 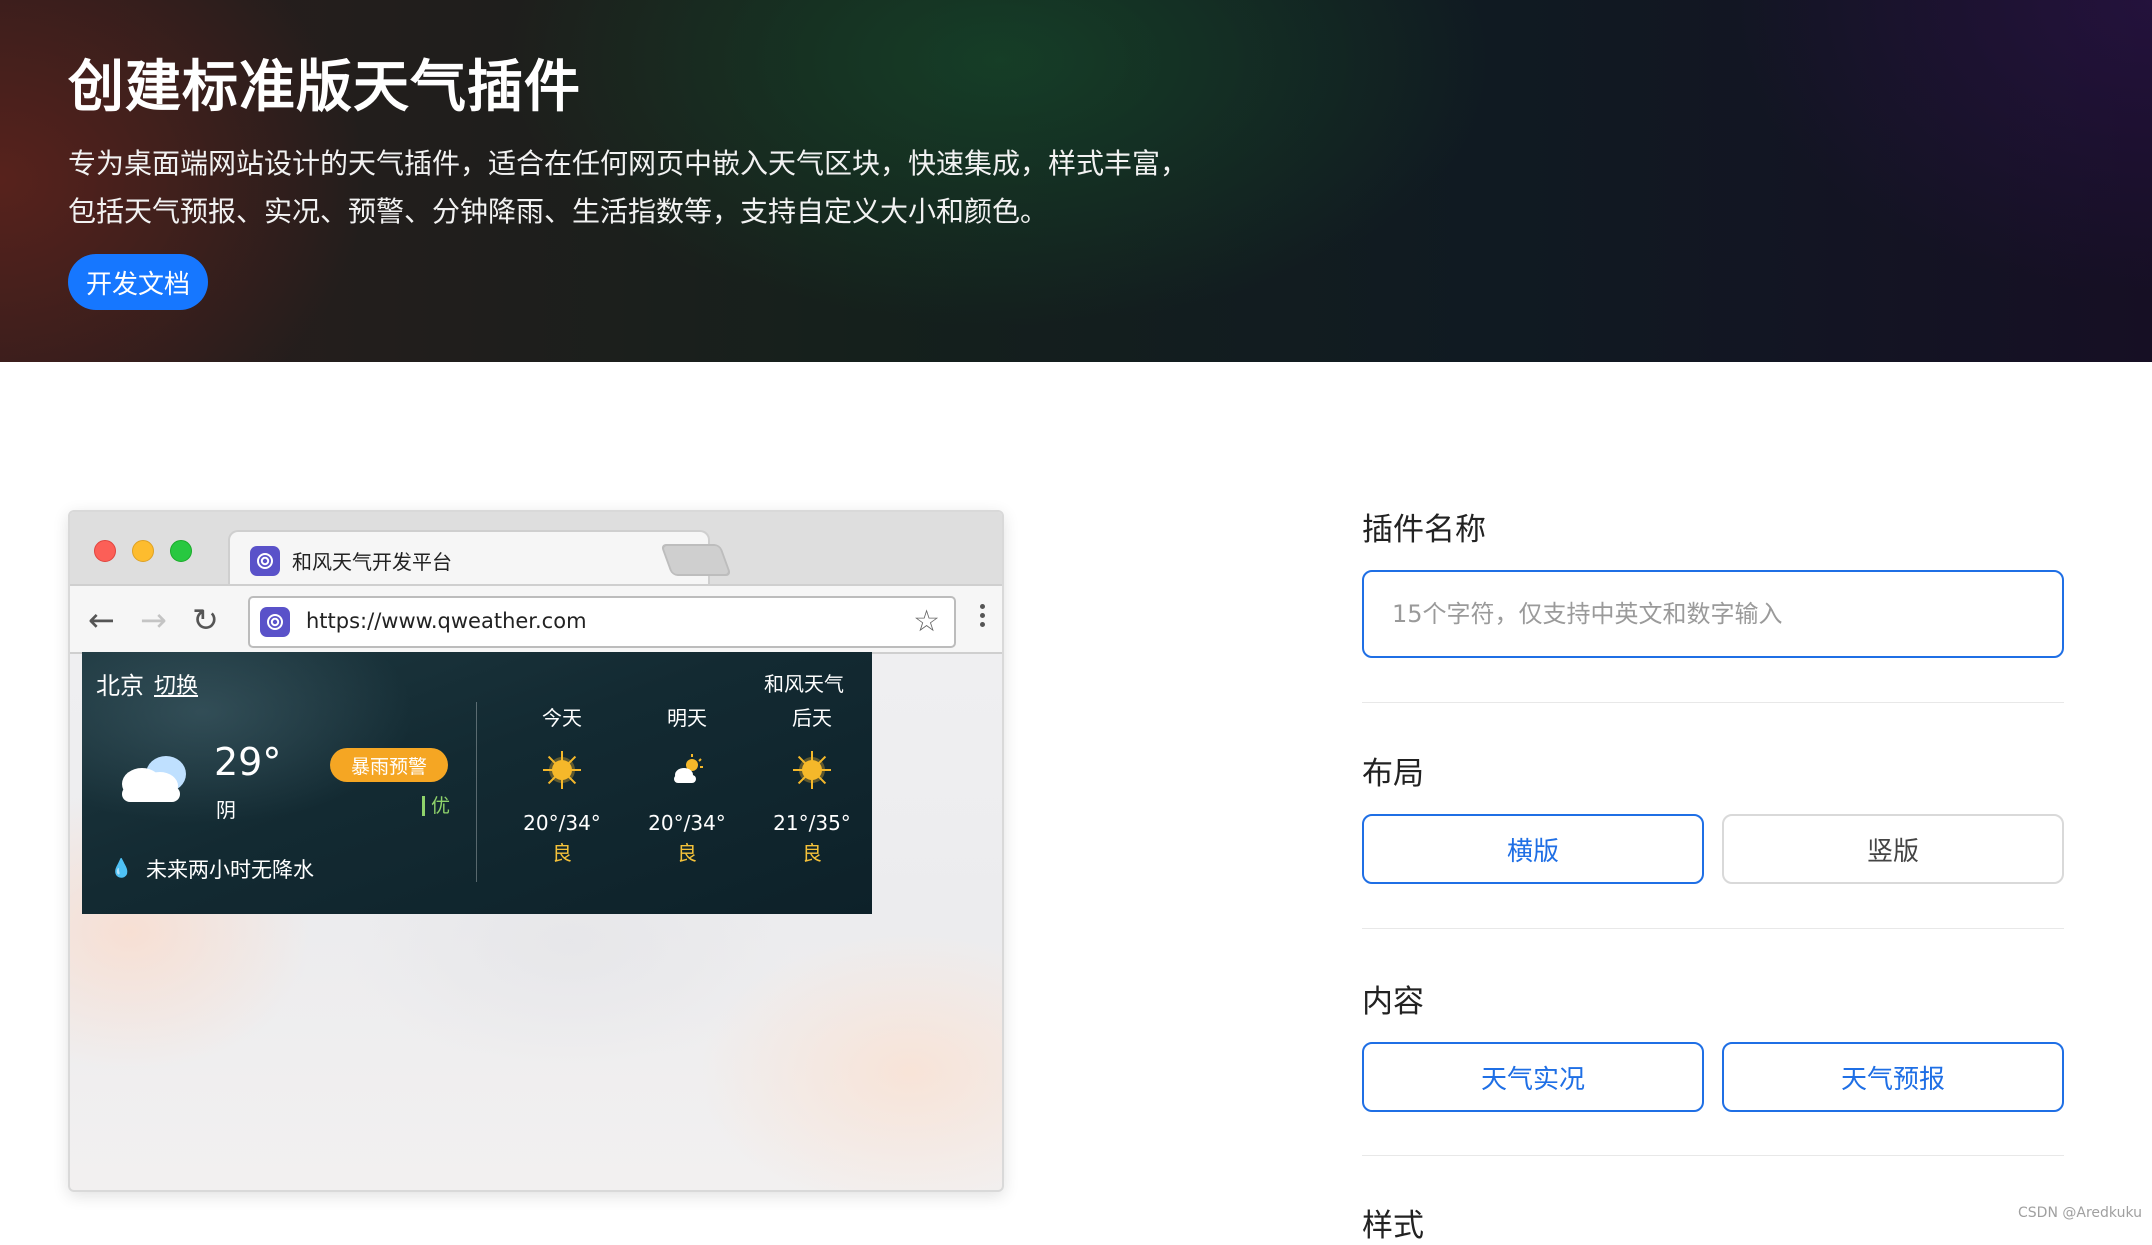 I want to click on forecast-day-label: 明天, so click(x=687, y=716).